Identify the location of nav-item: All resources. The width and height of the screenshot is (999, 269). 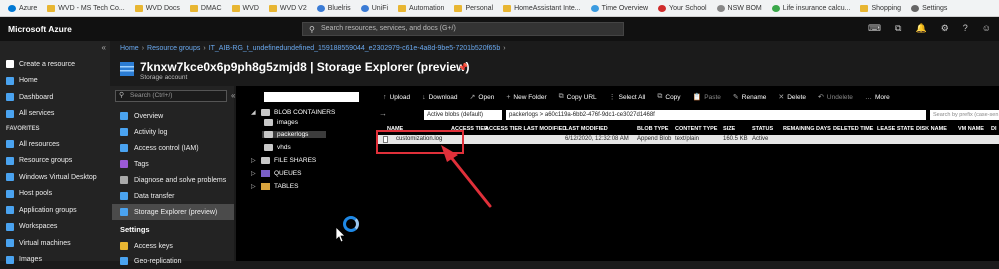
(55, 144).